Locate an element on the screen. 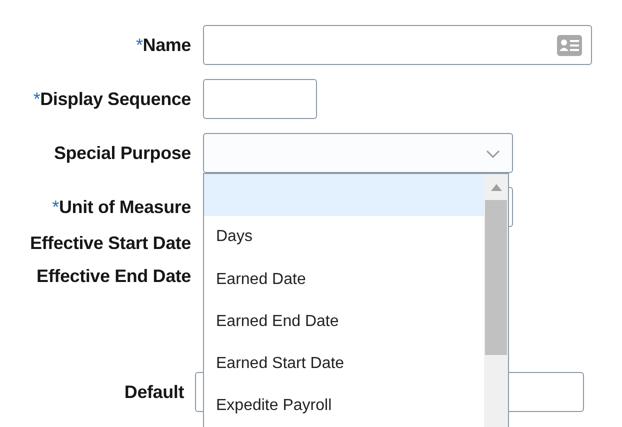 The width and height of the screenshot is (622, 427). field-label: *Unit of Measure is located at coordinates (121, 207).